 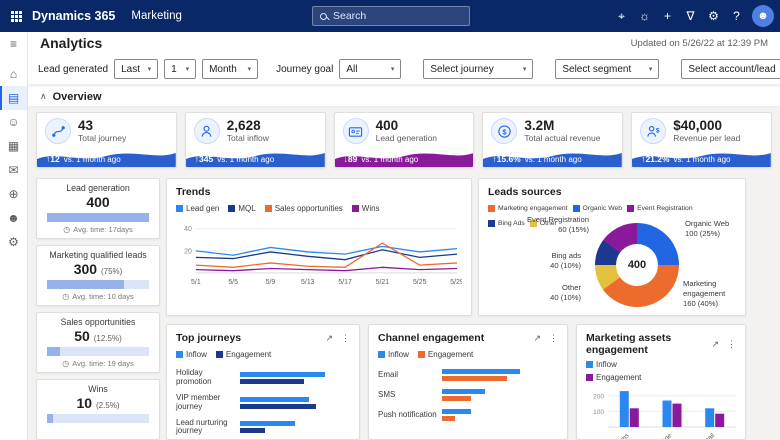 I want to click on settings-icon: ⚙, so click(x=713, y=16).